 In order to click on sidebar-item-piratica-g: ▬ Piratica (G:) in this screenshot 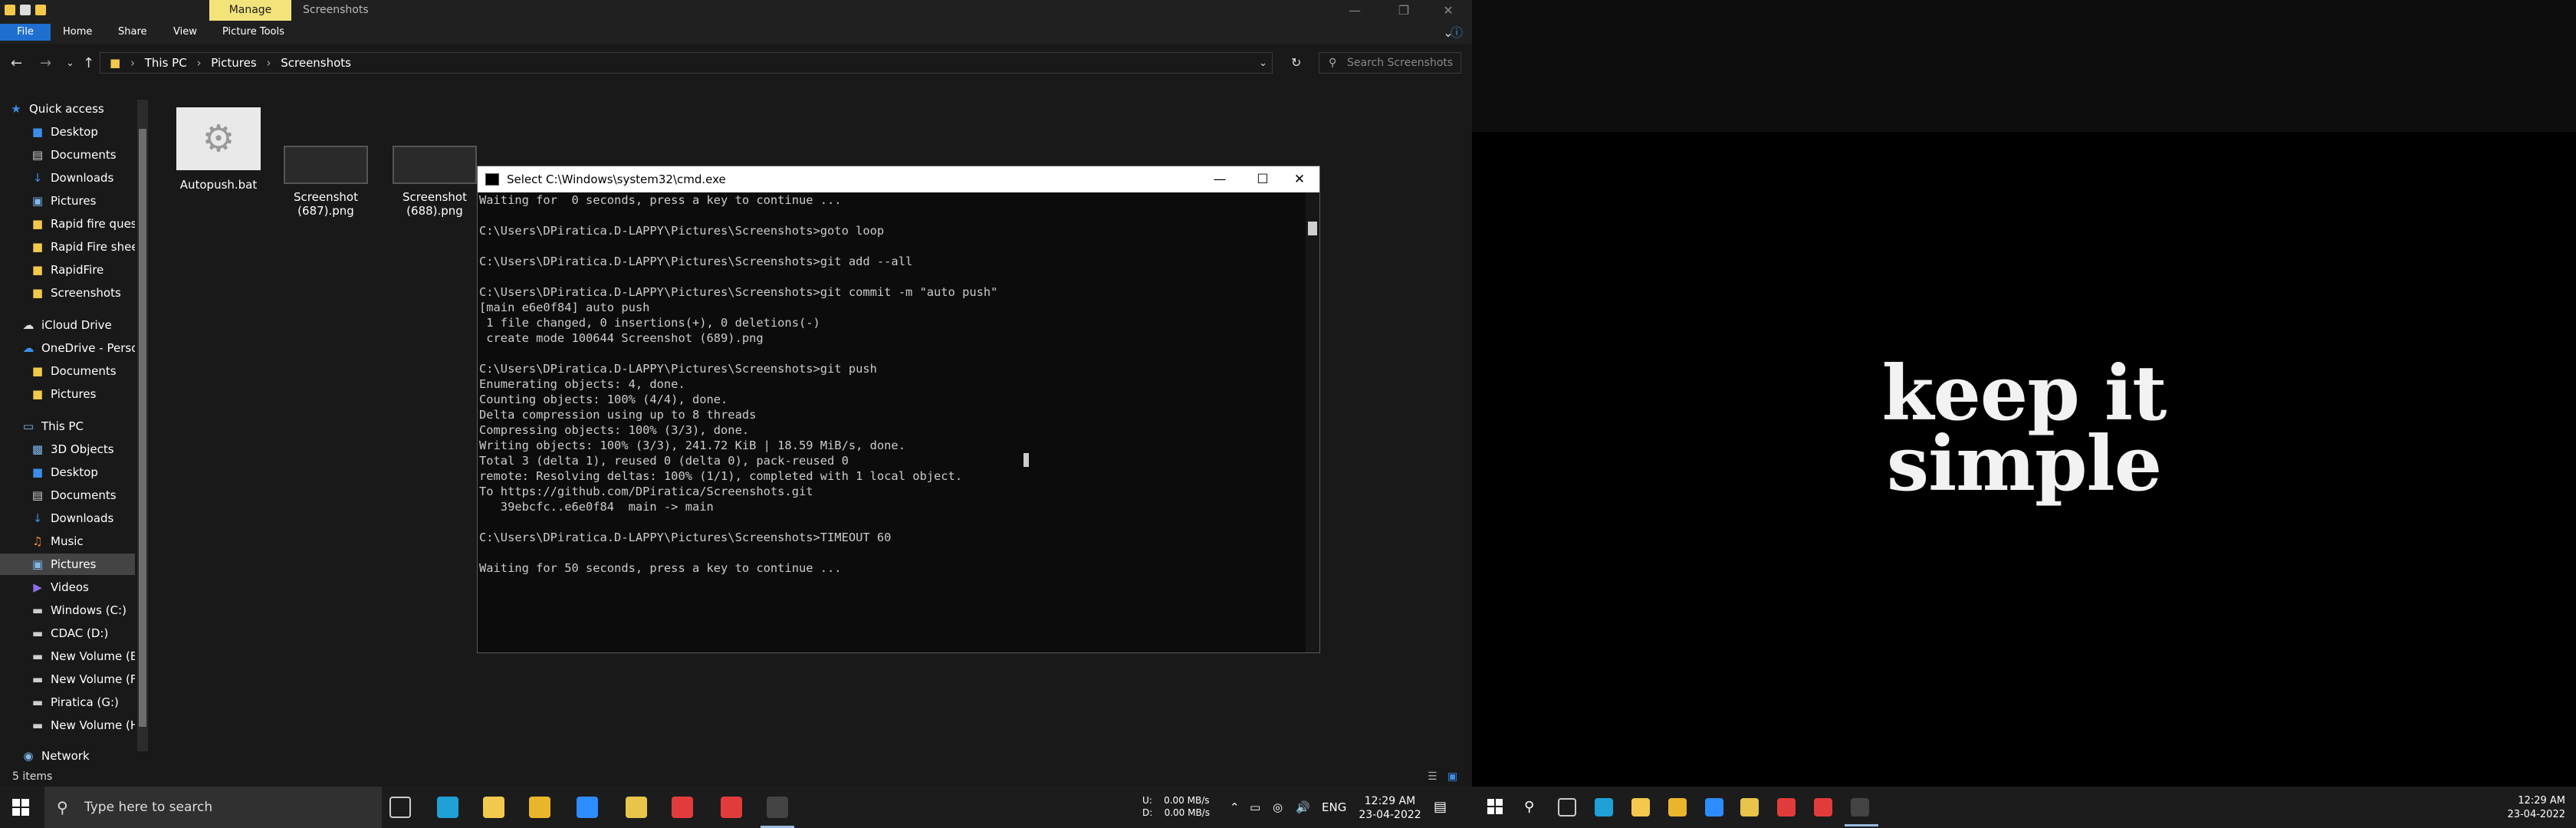, I will do `click(83, 703)`.